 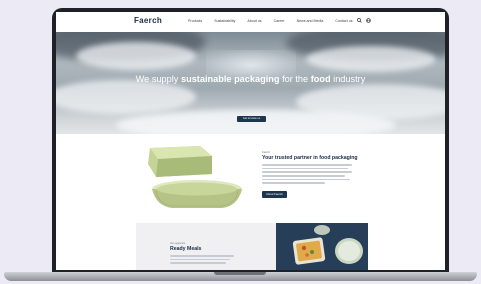 I want to click on laptop-notch, so click(x=240, y=273).